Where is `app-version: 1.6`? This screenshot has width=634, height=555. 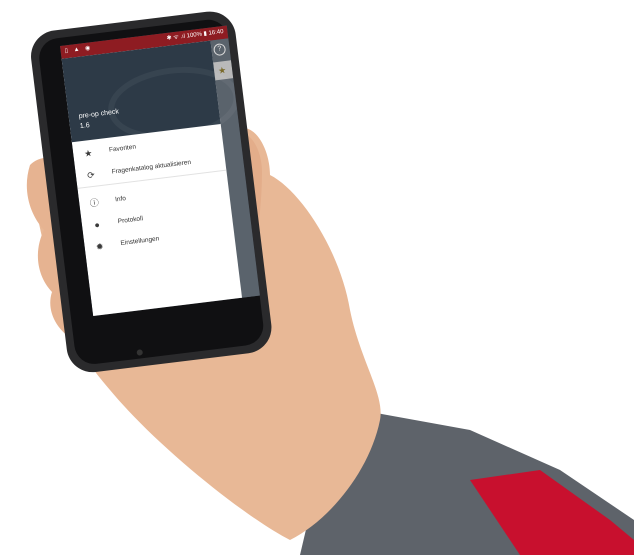
app-version: 1.6 is located at coordinates (85, 126).